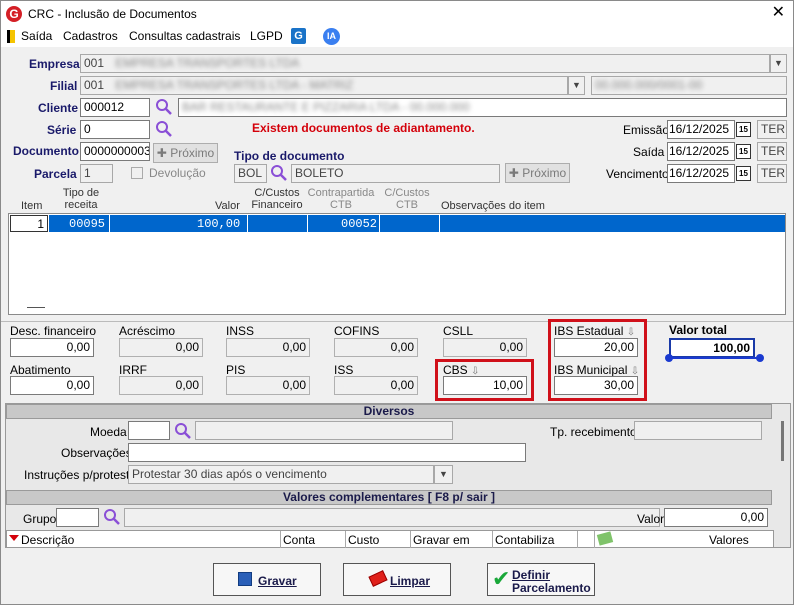 The width and height of the screenshot is (794, 605). I want to click on parcela-input: 1, so click(96, 173).